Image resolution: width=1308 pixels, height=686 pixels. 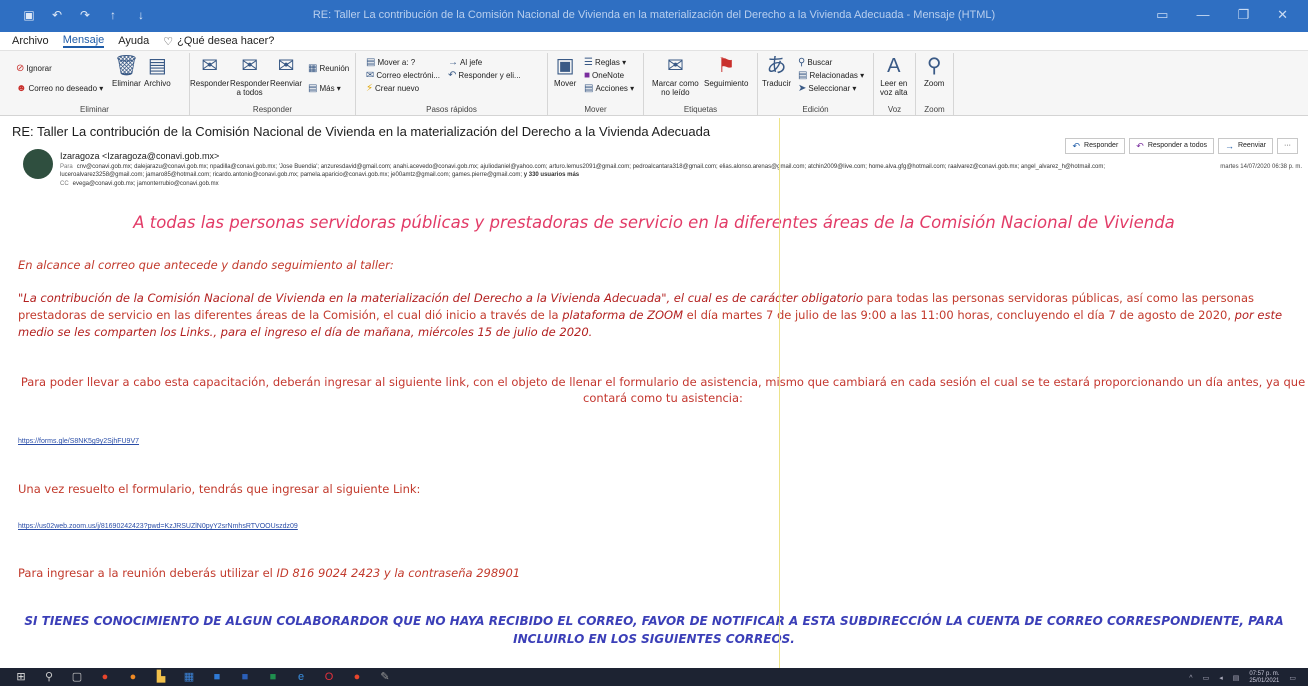 What do you see at coordinates (622, 315) in the screenshot?
I see `zoom-platform-text: plataforma de ZOOM` at bounding box center [622, 315].